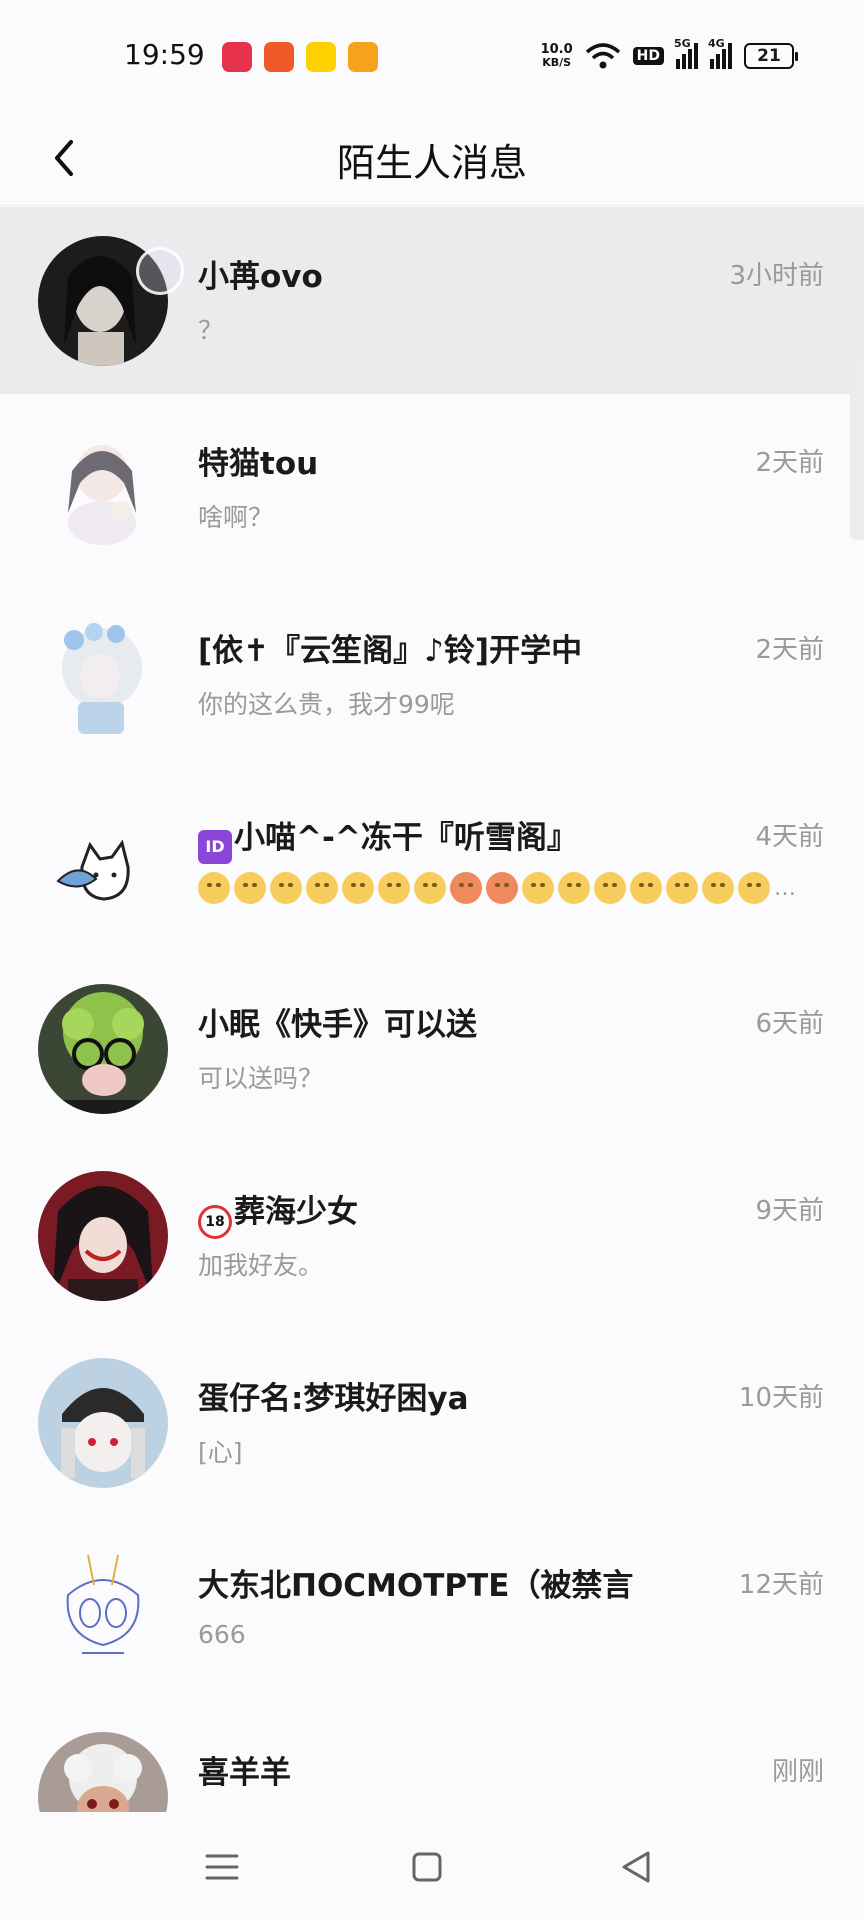 The height and width of the screenshot is (1920, 864). What do you see at coordinates (754, 888) in the screenshot?
I see `disappointed-emoji-icon` at bounding box center [754, 888].